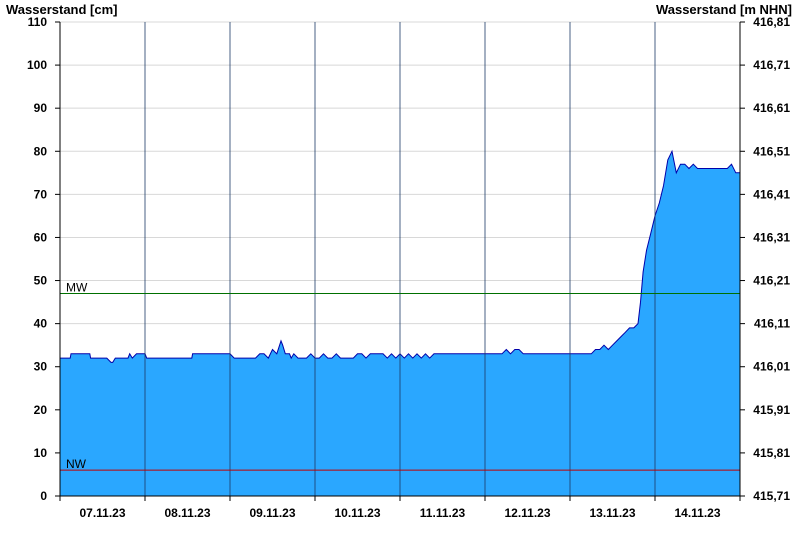  Describe the element at coordinates (102, 513) in the screenshot. I see `x-tick-label-0: 07.11.23` at that location.